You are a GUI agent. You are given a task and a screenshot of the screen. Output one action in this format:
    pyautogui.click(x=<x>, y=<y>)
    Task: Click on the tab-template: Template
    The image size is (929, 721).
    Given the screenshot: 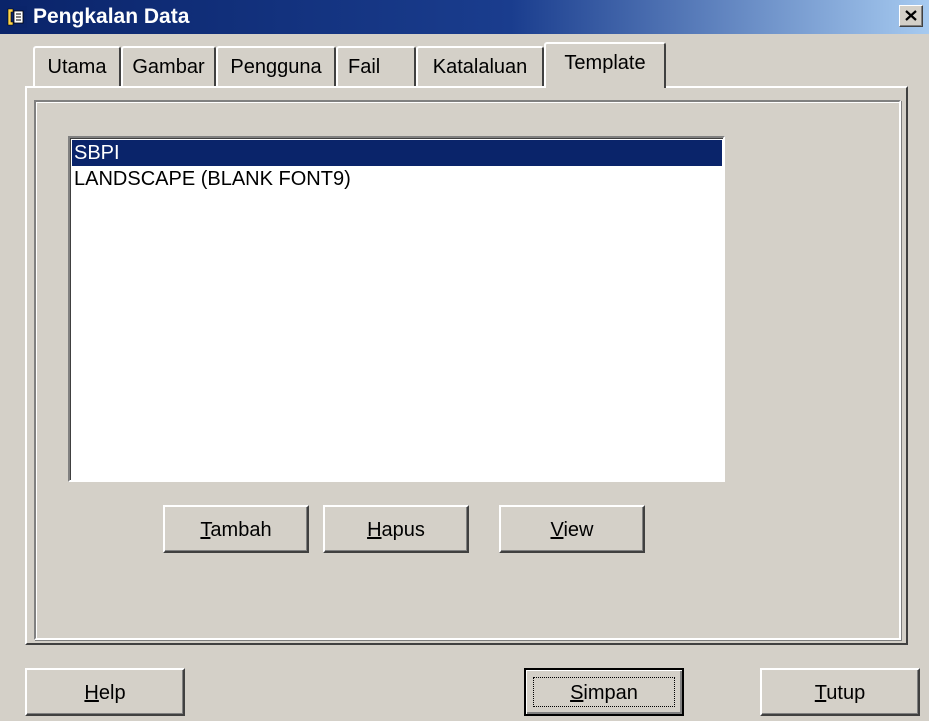 What is the action you would take?
    pyautogui.click(x=605, y=65)
    